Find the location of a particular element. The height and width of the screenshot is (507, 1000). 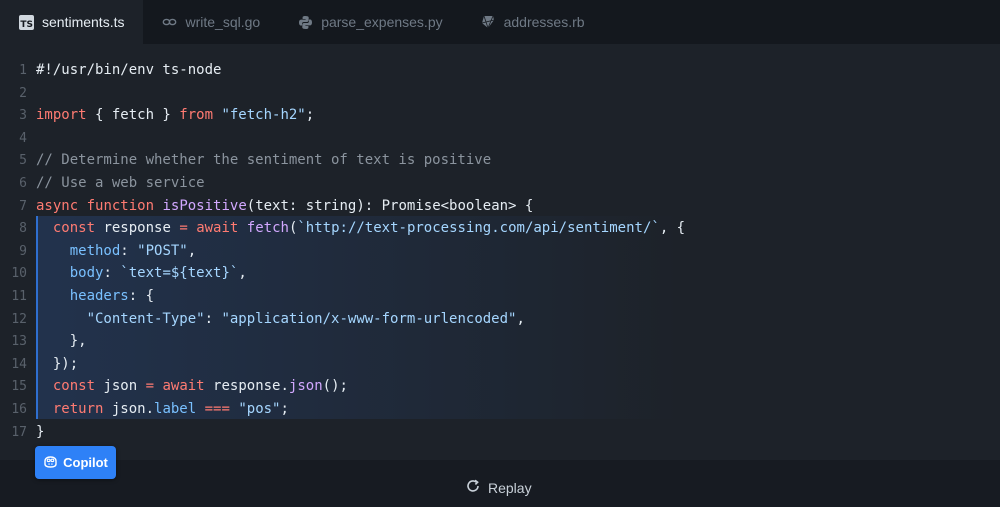

code-line: 9 method: "POST", is located at coordinates (342, 251).